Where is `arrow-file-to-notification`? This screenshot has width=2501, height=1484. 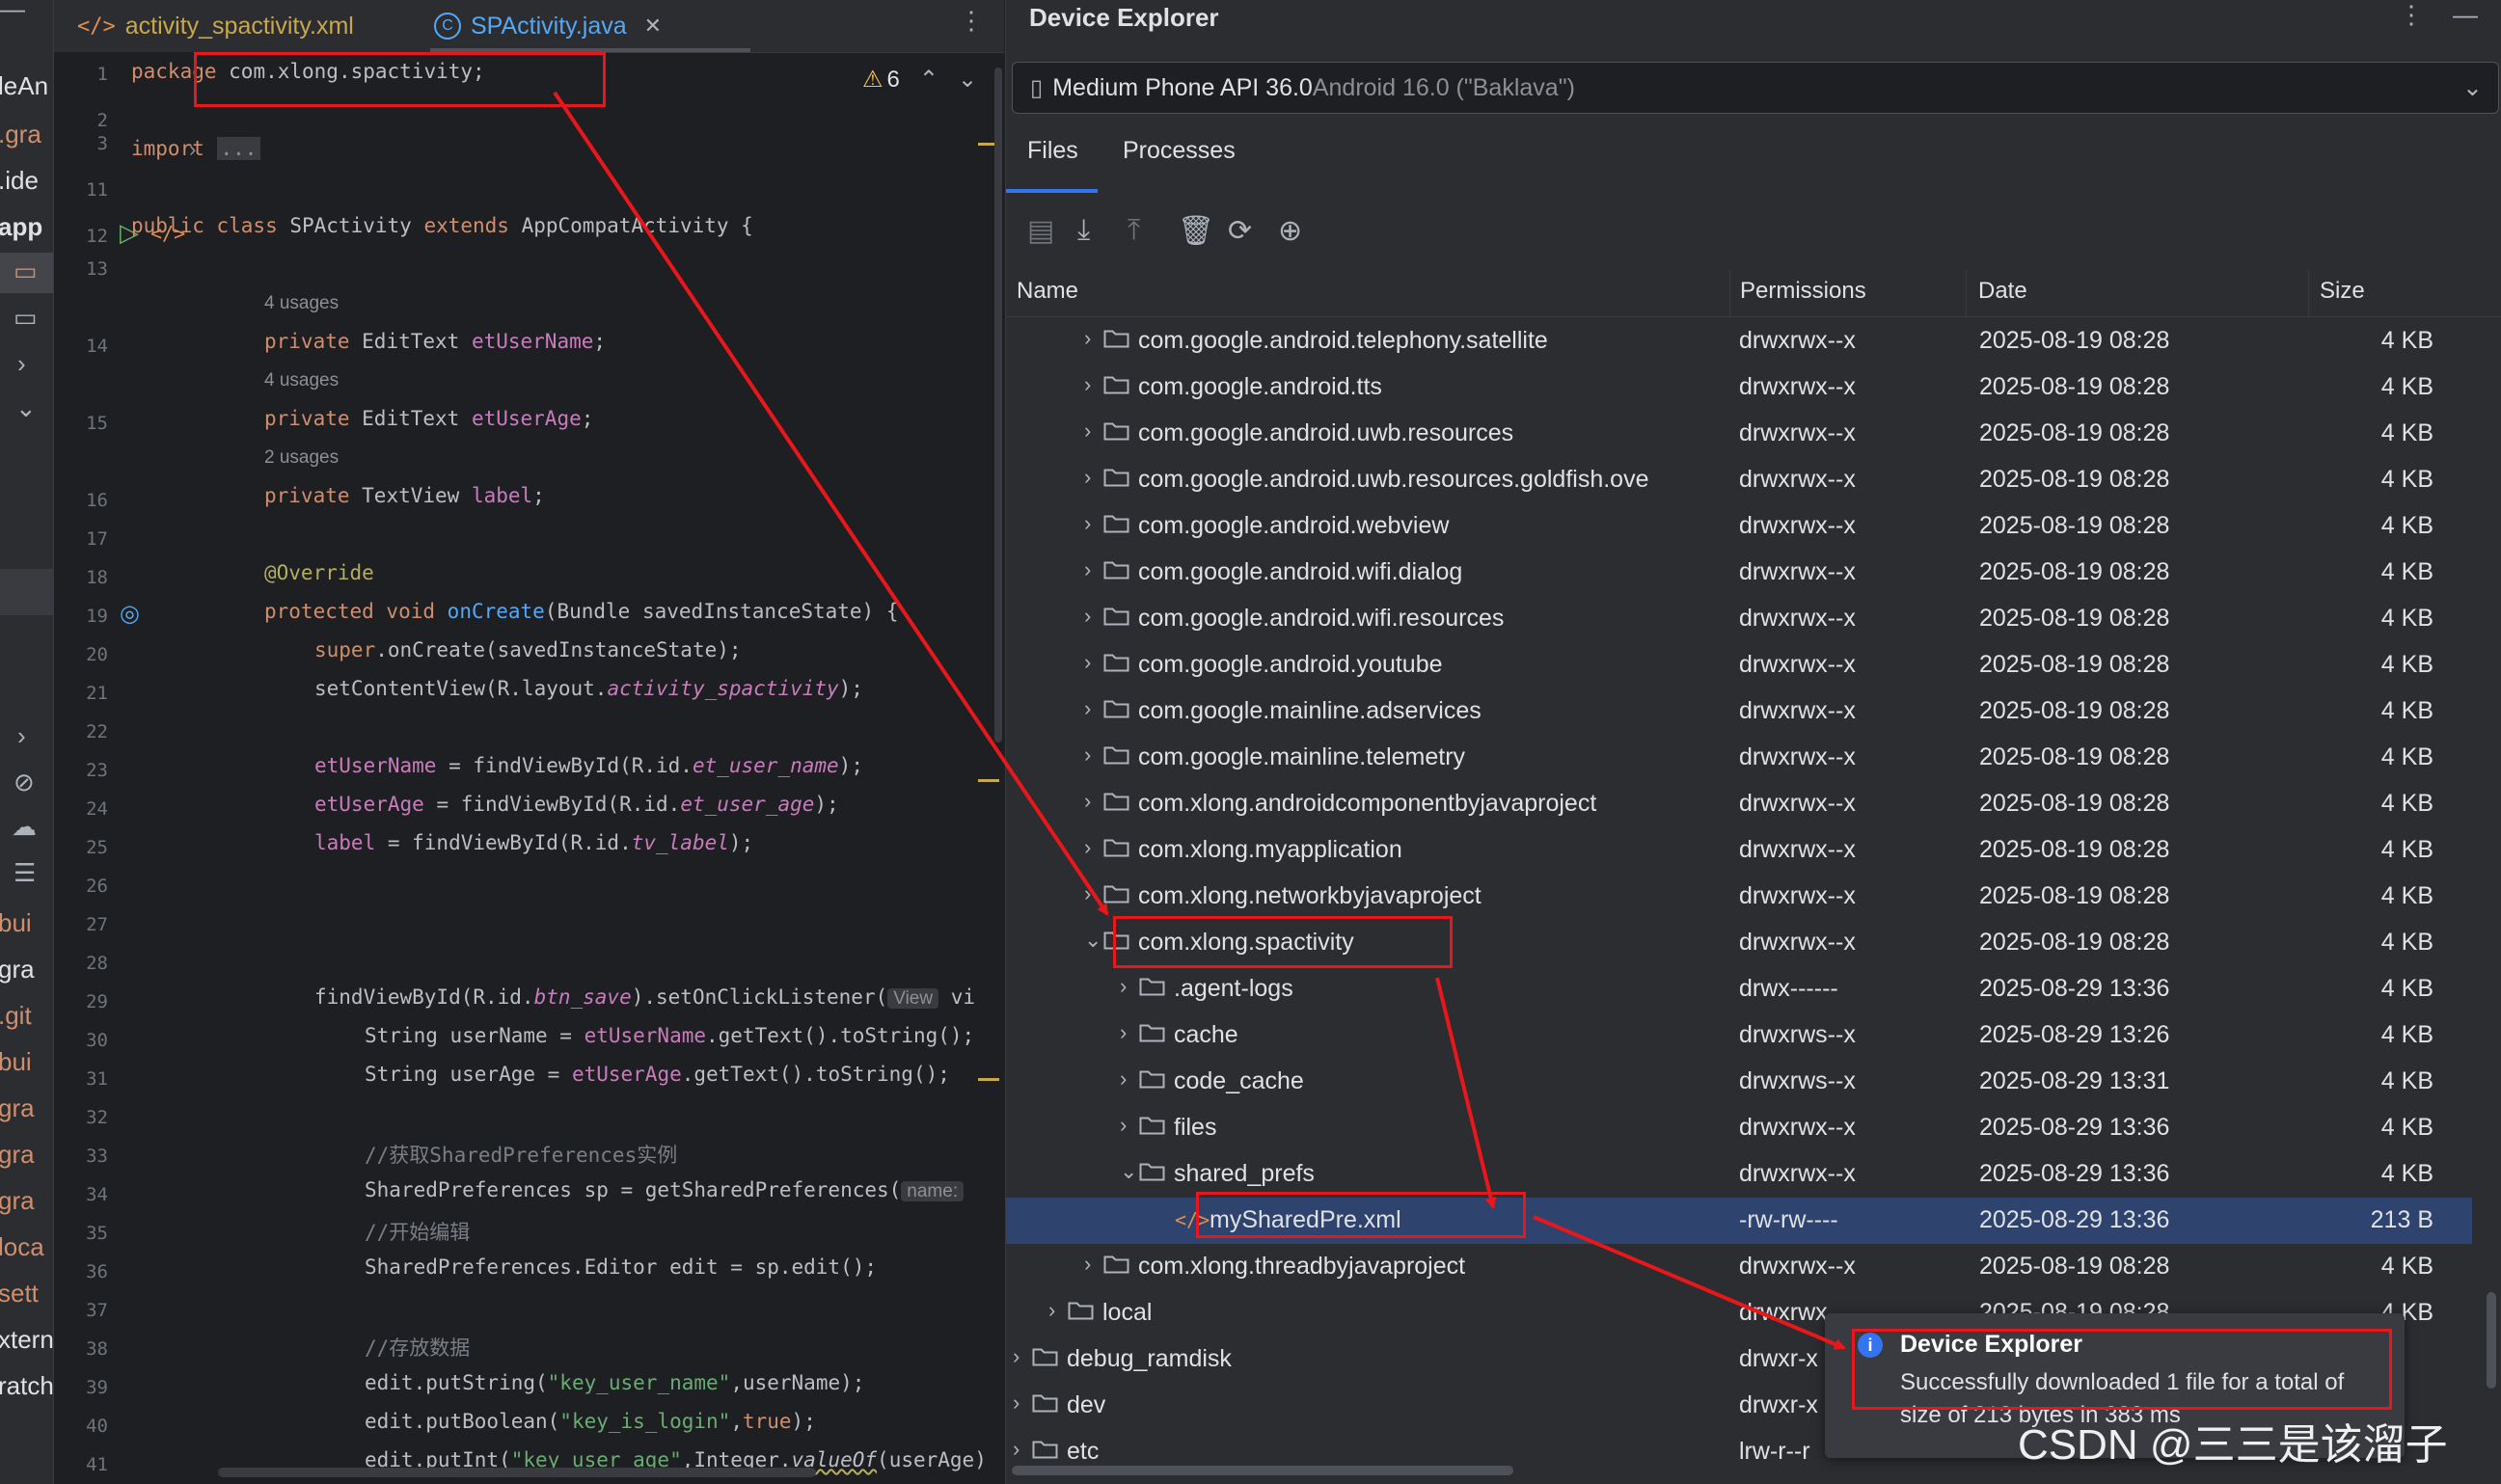 arrow-file-to-notification is located at coordinates (1689, 1282).